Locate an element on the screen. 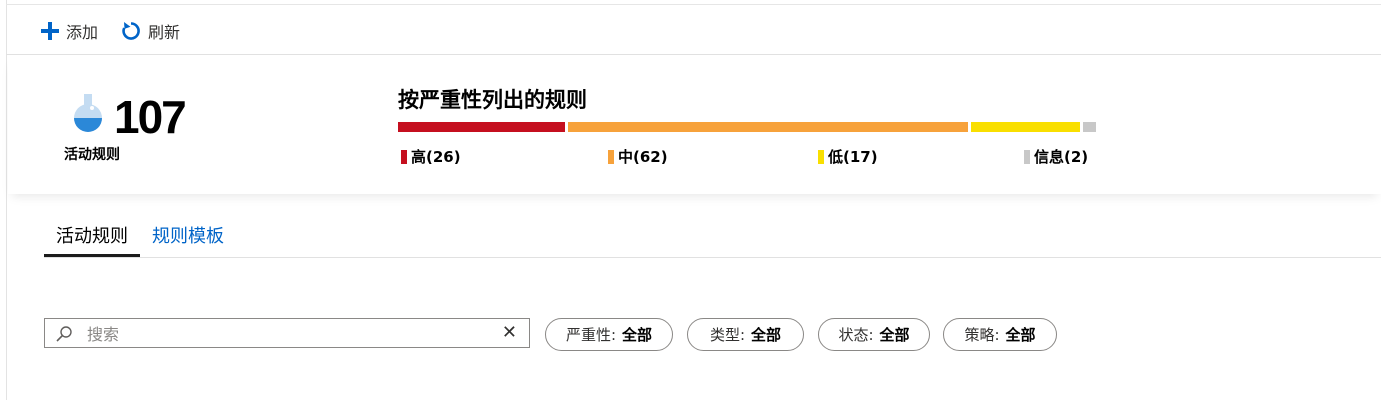 The height and width of the screenshot is (400, 1381). search-input is located at coordinates (287, 334).